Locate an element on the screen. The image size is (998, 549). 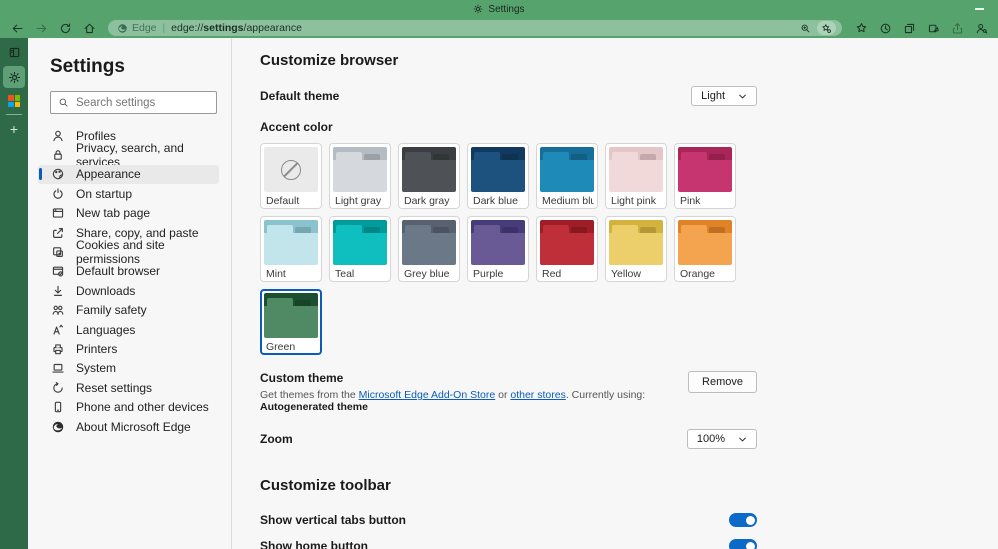
share-button is located at coordinates (957, 28).